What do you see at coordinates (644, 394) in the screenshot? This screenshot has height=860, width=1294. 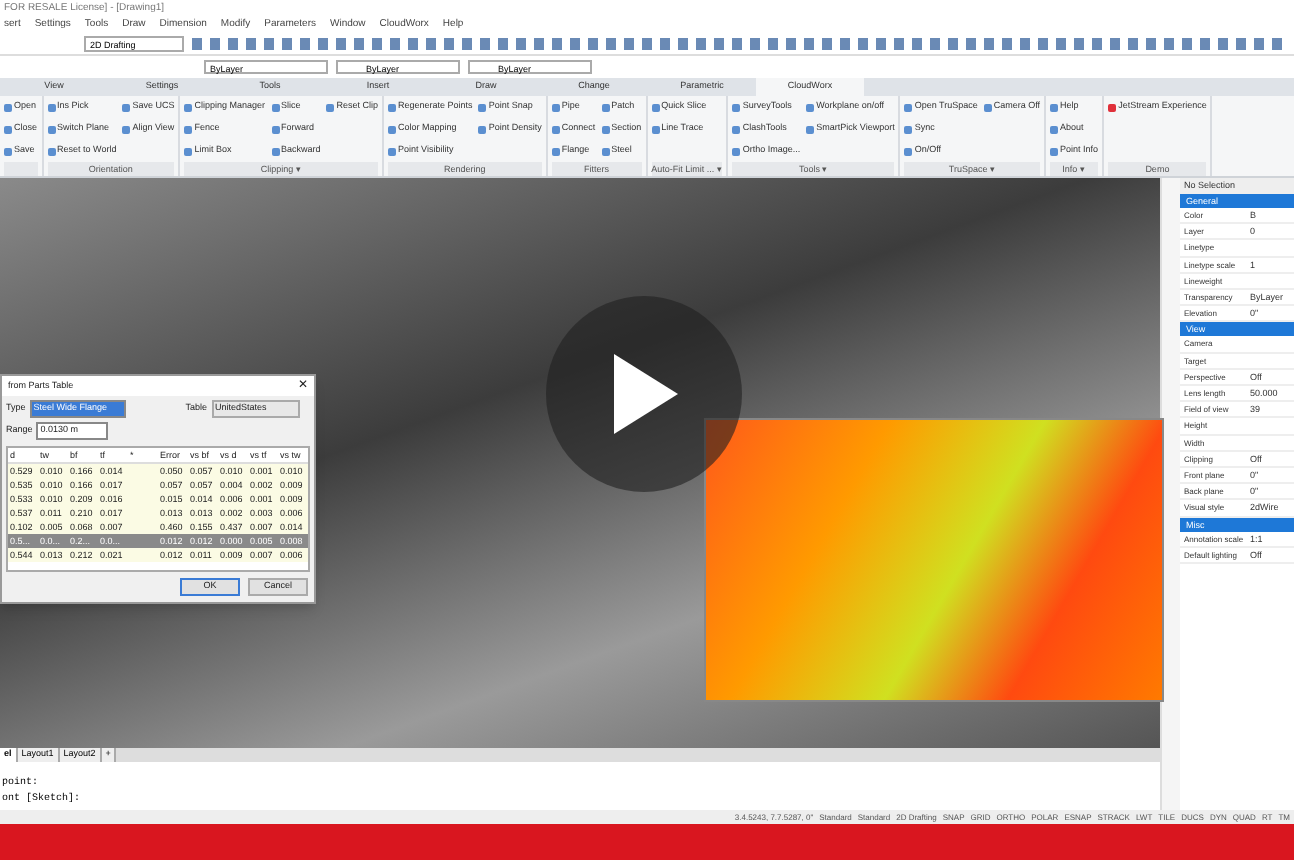 I see `play-icon` at bounding box center [644, 394].